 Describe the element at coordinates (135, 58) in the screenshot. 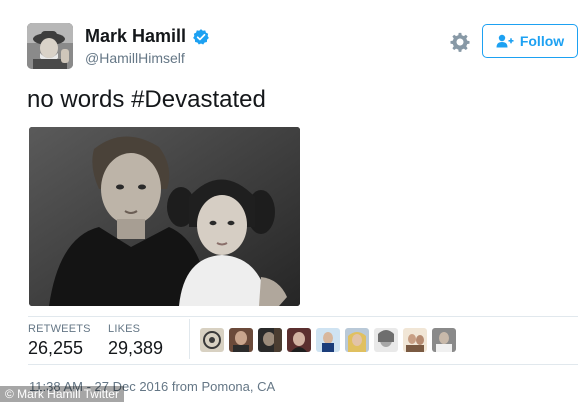

I see `user-handle: @HamillHimself` at that location.